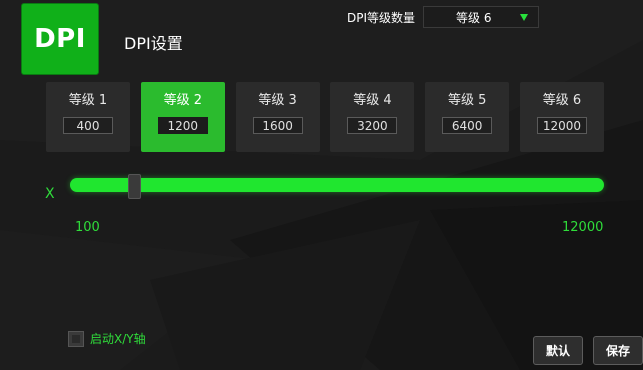 This screenshot has height=370, width=643. What do you see at coordinates (87, 227) in the screenshot?
I see `slider-min-label: 100` at bounding box center [87, 227].